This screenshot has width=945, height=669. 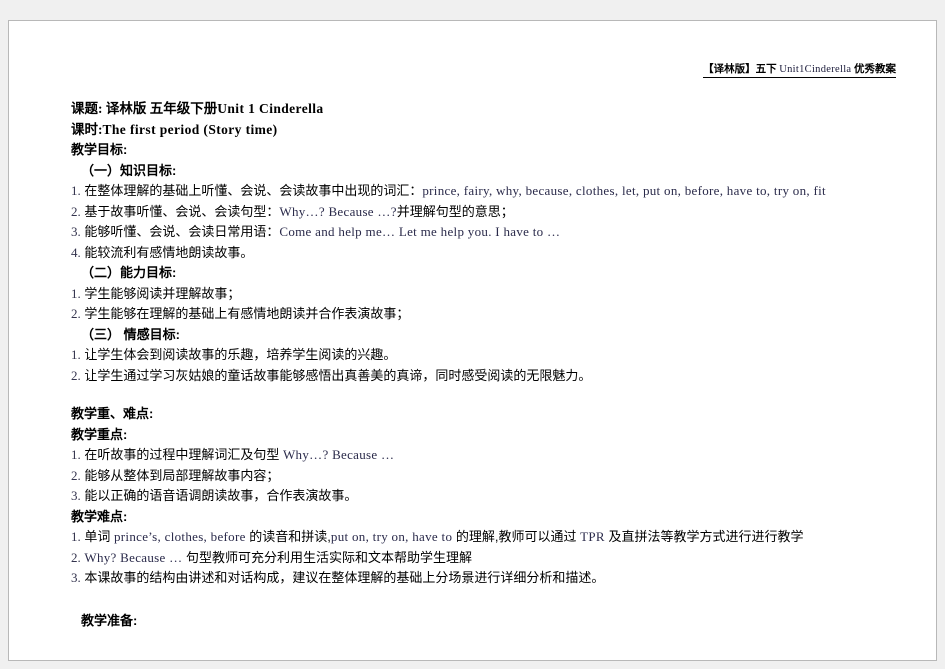 I want to click on lesson-topic-label: 课题:, so click(x=87, y=108).